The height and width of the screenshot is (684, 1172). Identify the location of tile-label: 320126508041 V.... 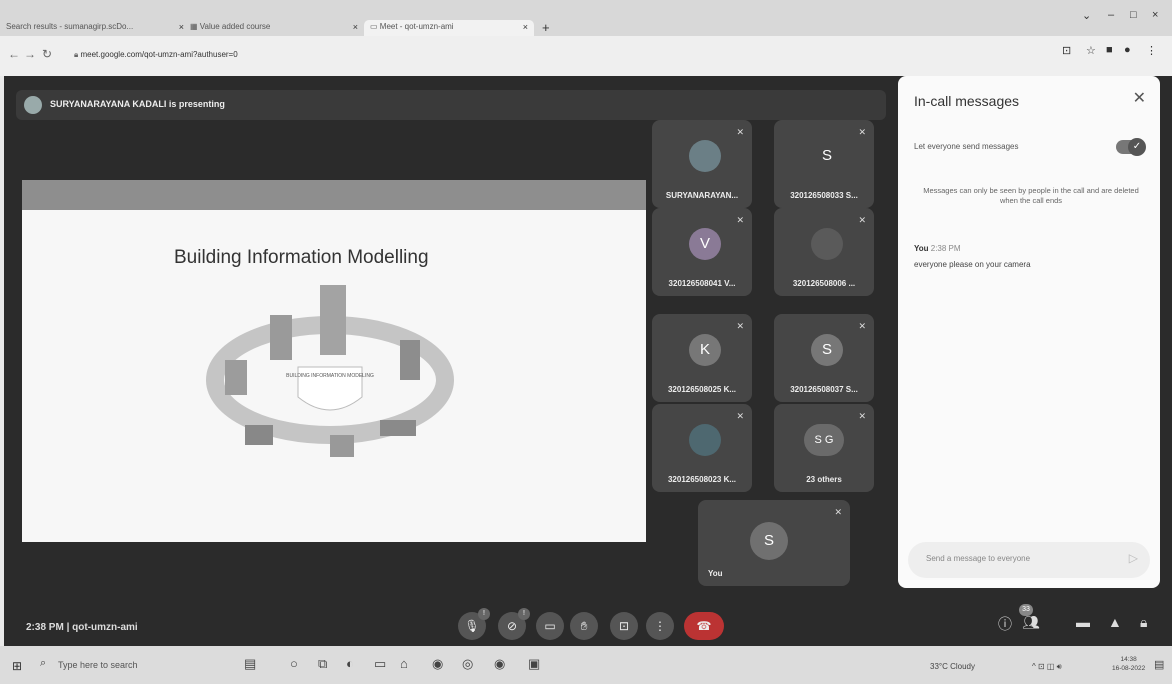
(702, 283).